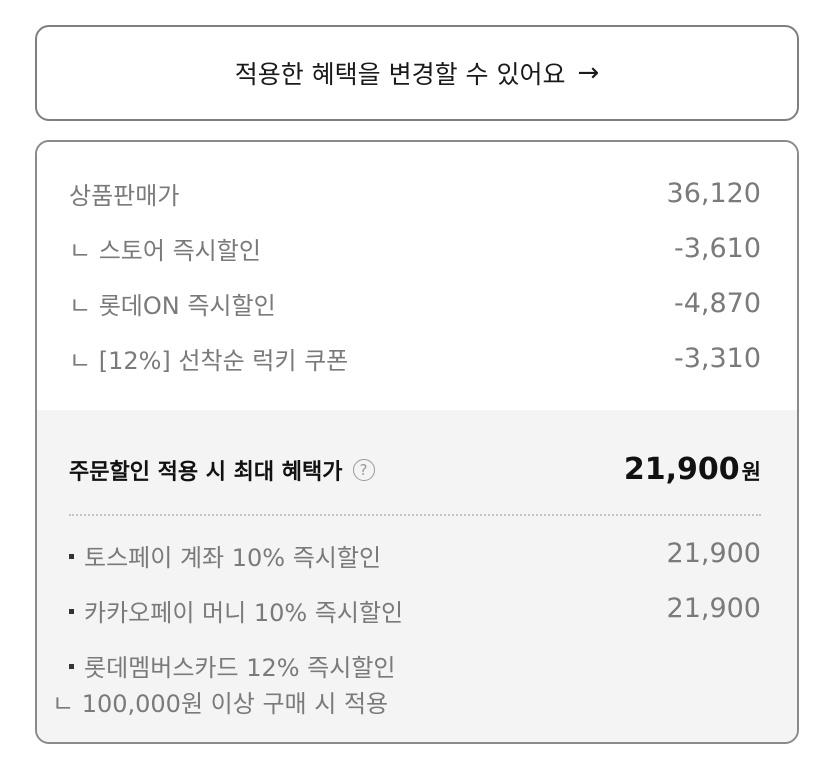  What do you see at coordinates (206, 472) in the screenshot?
I see `max-benefit-label: 주문할인 적용 시 최대 혜택가` at bounding box center [206, 472].